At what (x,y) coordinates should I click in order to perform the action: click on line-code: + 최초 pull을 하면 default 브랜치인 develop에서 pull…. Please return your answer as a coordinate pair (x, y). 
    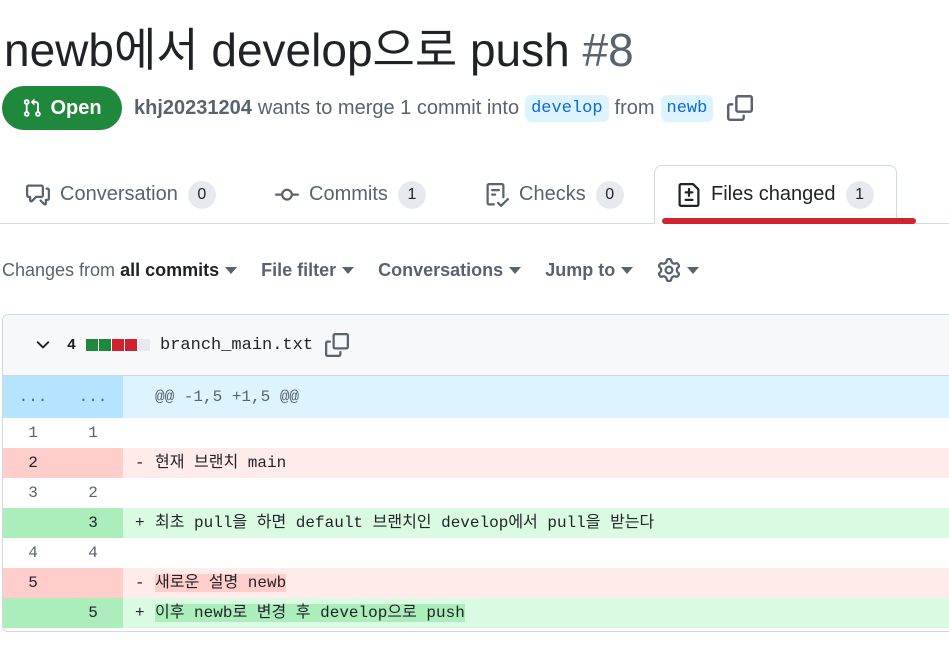
    Looking at the image, I should click on (536, 523).